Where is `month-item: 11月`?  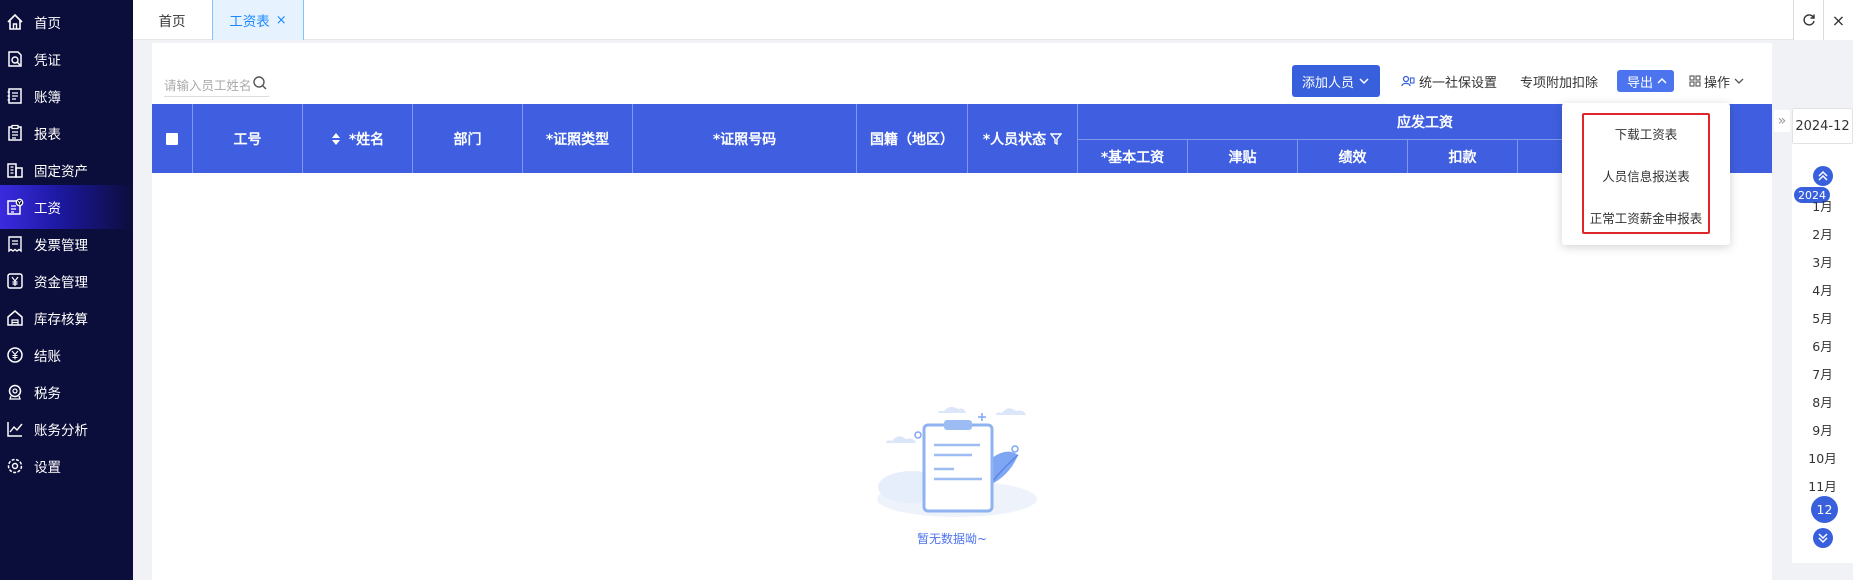 month-item: 11月 is located at coordinates (1822, 485).